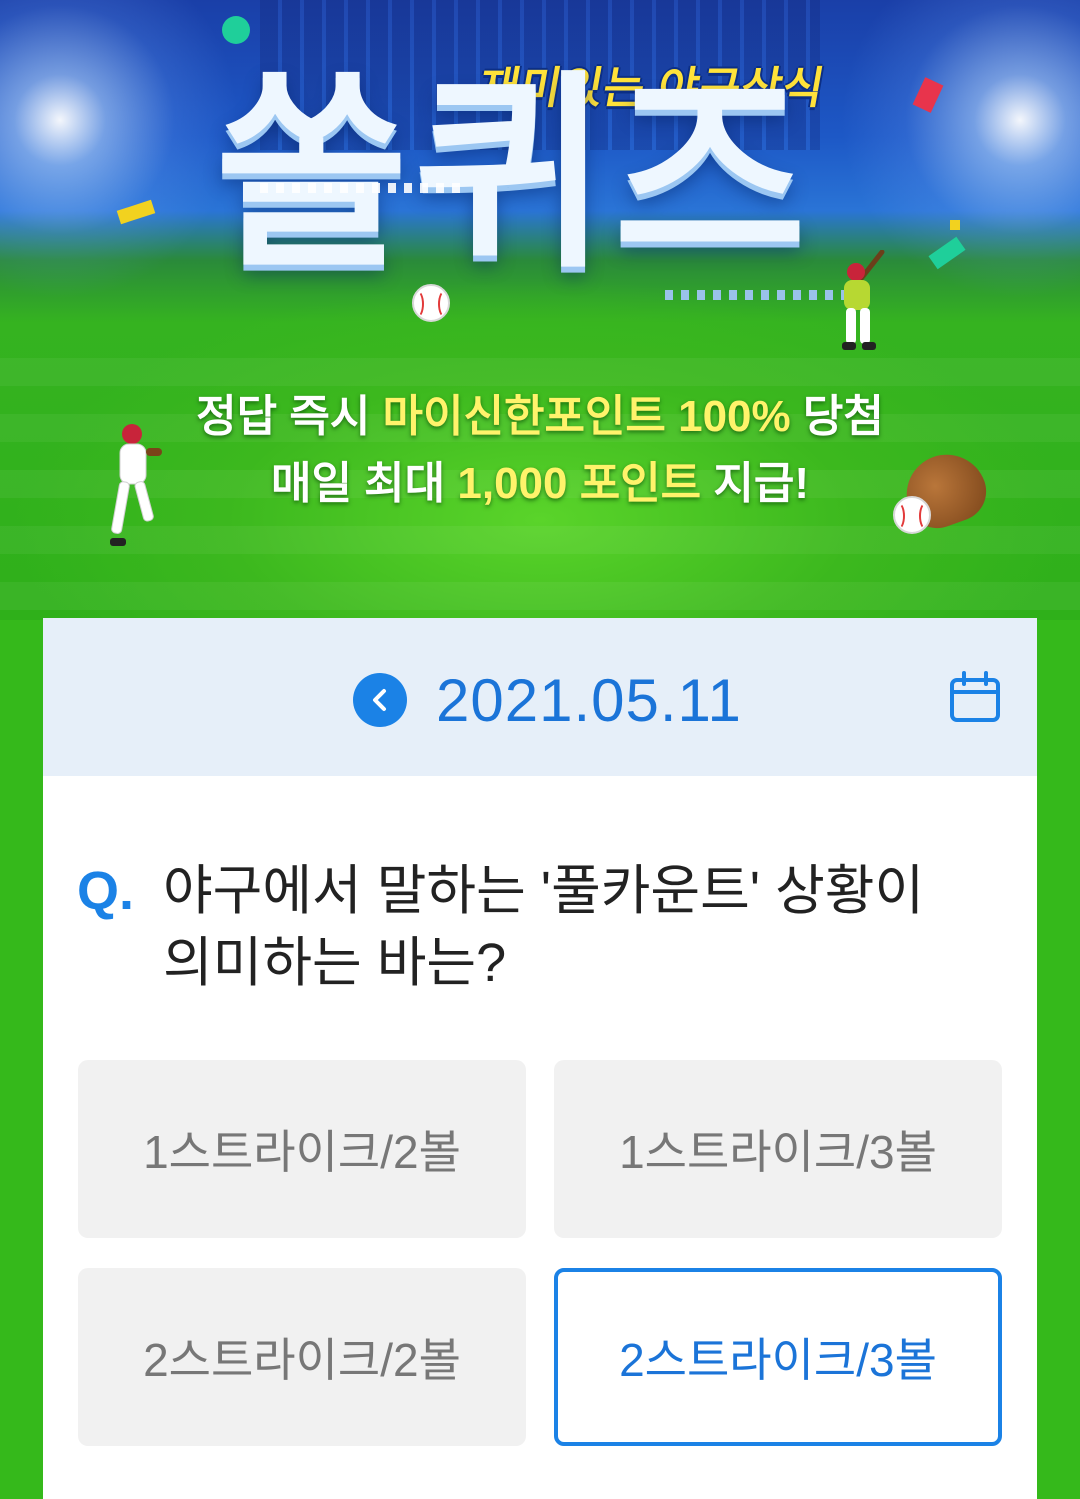 The height and width of the screenshot is (1499, 1080). Describe the element at coordinates (514, 174) in the screenshot. I see `quiz-logo: 쏠퀴즈` at that location.